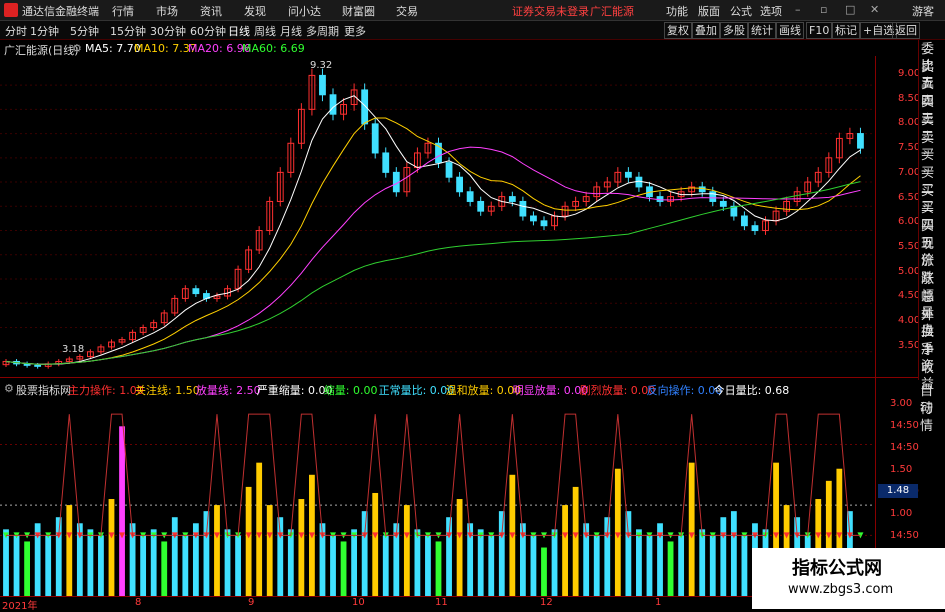  Describe the element at coordinates (819, 30) in the screenshot. I see `f10-button: F10` at that location.